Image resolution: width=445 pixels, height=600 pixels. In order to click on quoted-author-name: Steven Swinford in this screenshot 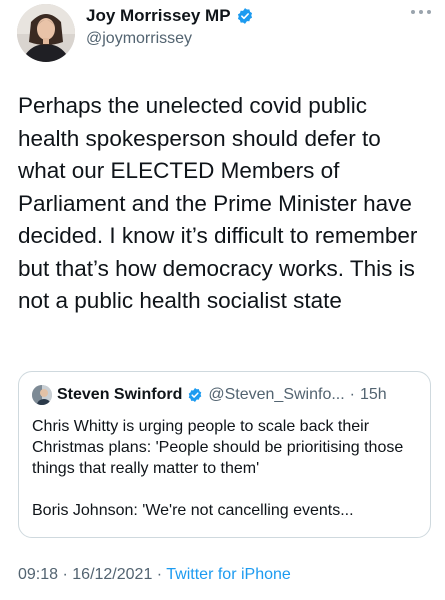, I will do `click(120, 394)`.